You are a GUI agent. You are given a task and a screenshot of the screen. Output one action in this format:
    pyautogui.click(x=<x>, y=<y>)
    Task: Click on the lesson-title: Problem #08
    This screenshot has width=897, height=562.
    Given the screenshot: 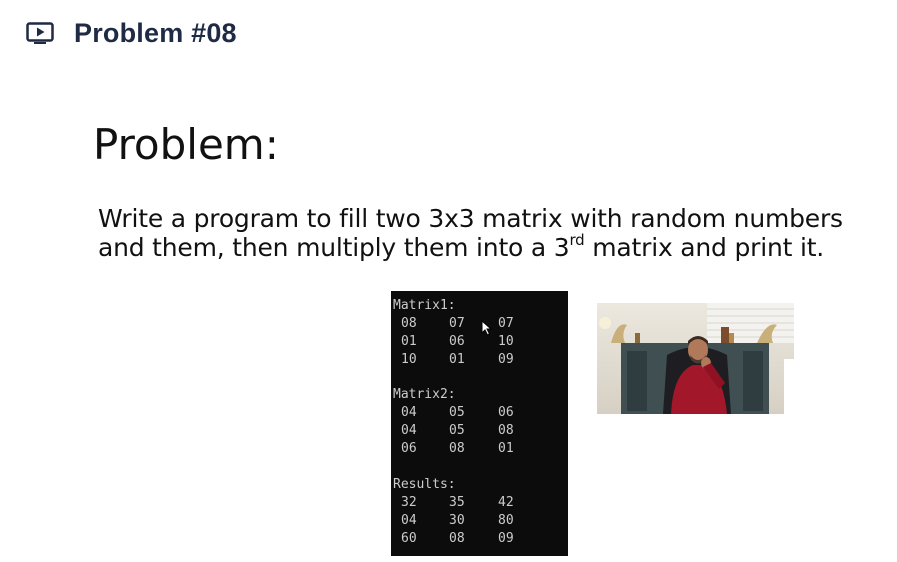 What is the action you would take?
    pyautogui.click(x=155, y=32)
    